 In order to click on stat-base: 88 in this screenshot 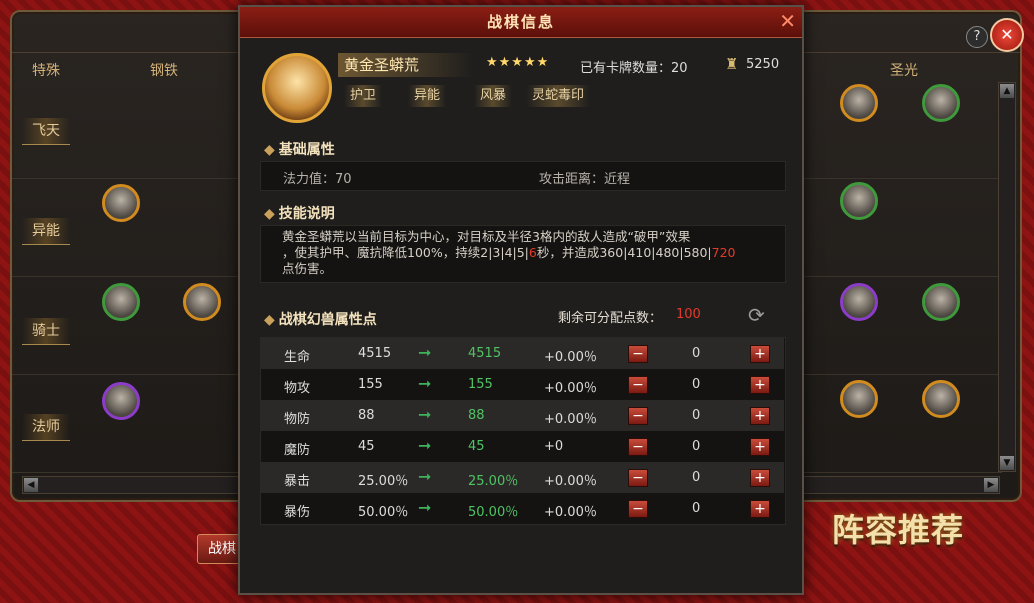, I will do `click(366, 415)`.